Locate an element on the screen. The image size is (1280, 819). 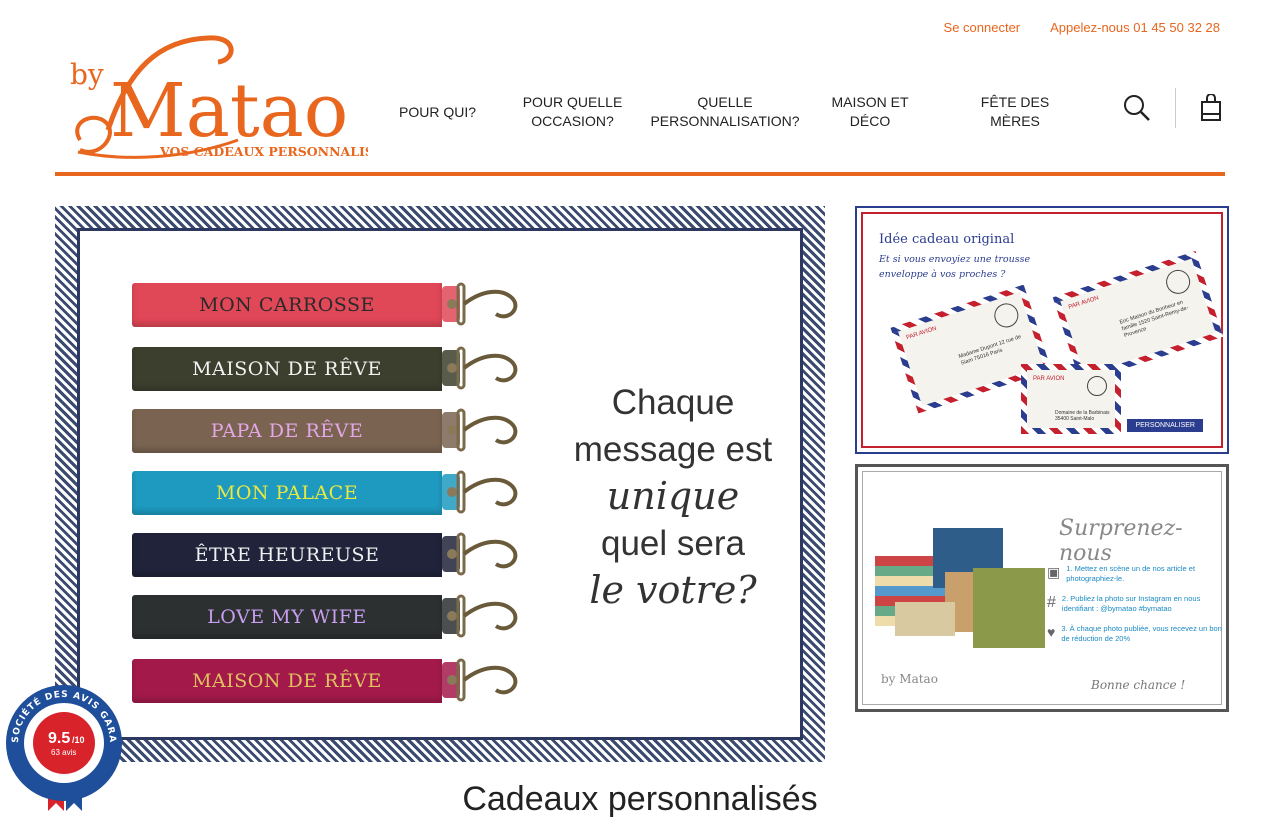
nav-item-fete-des-meres: FÊTE DES MÈRES is located at coordinates (1015, 112).